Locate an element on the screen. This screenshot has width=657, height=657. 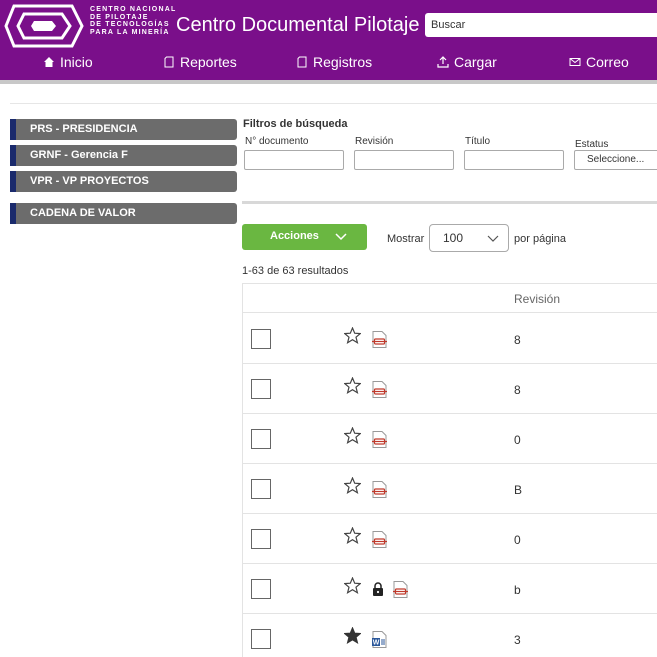
sidebar-item-prs: PRS - PRESIDENCIA is located at coordinates (123, 129).